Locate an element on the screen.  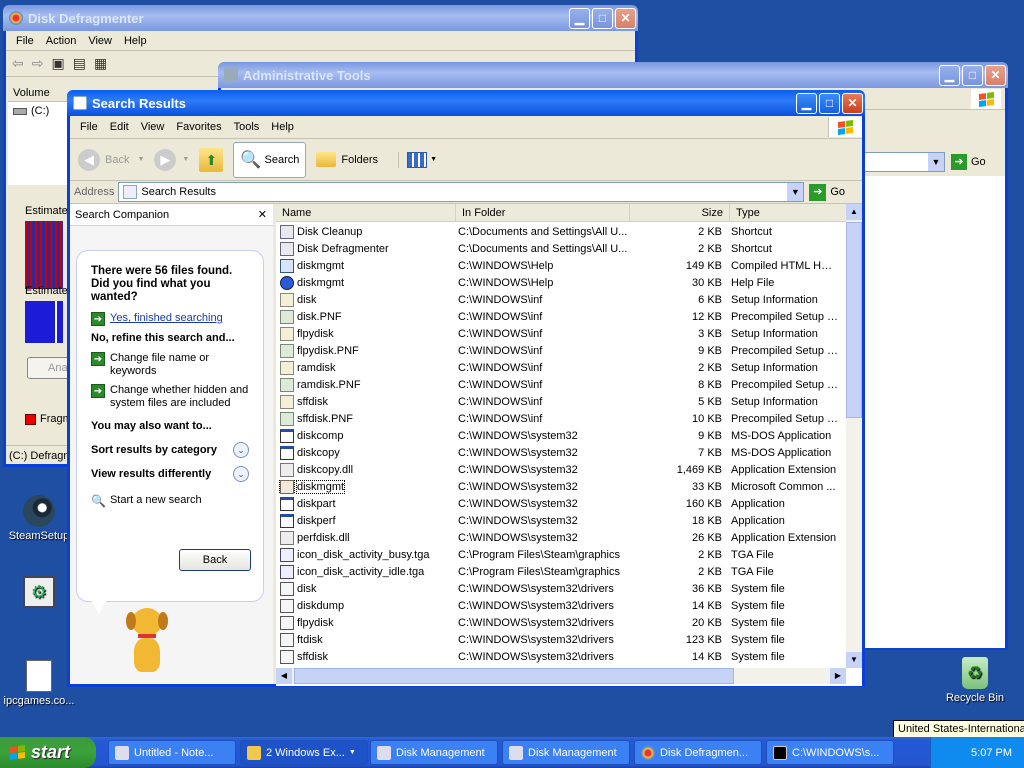
search-button: 🔍 Search is located at coordinates (270, 159).